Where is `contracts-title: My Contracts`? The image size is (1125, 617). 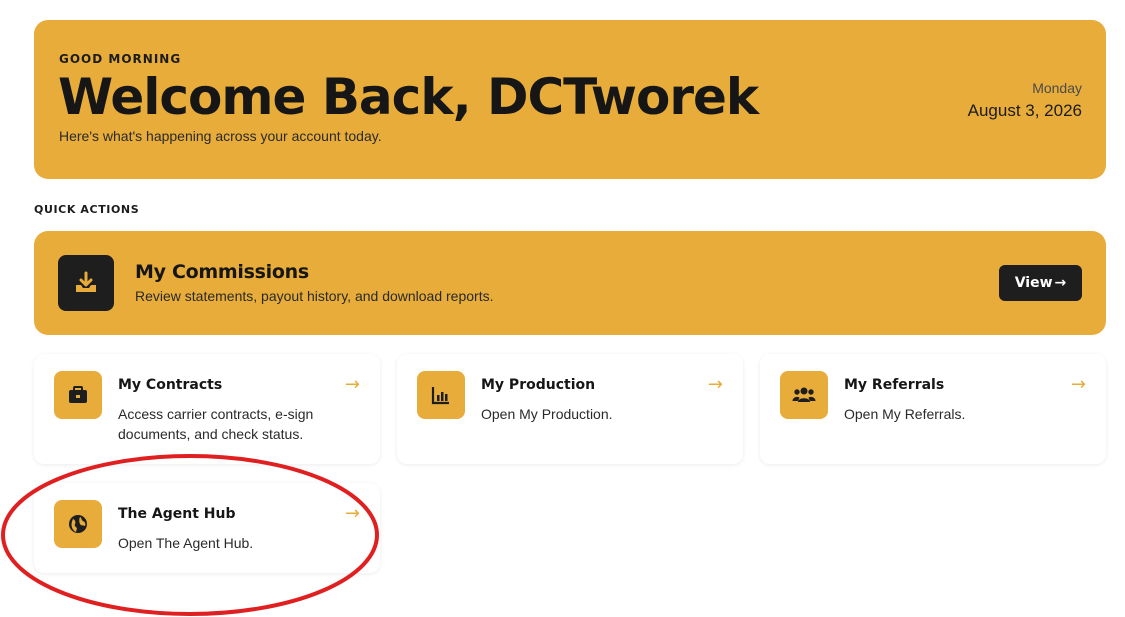
contracts-title: My Contracts is located at coordinates (170, 385).